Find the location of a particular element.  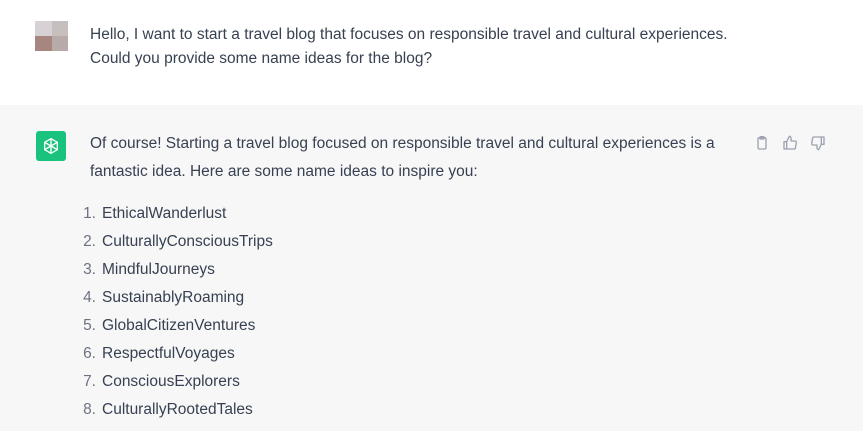

list-item-number: 4. is located at coordinates (89, 297).